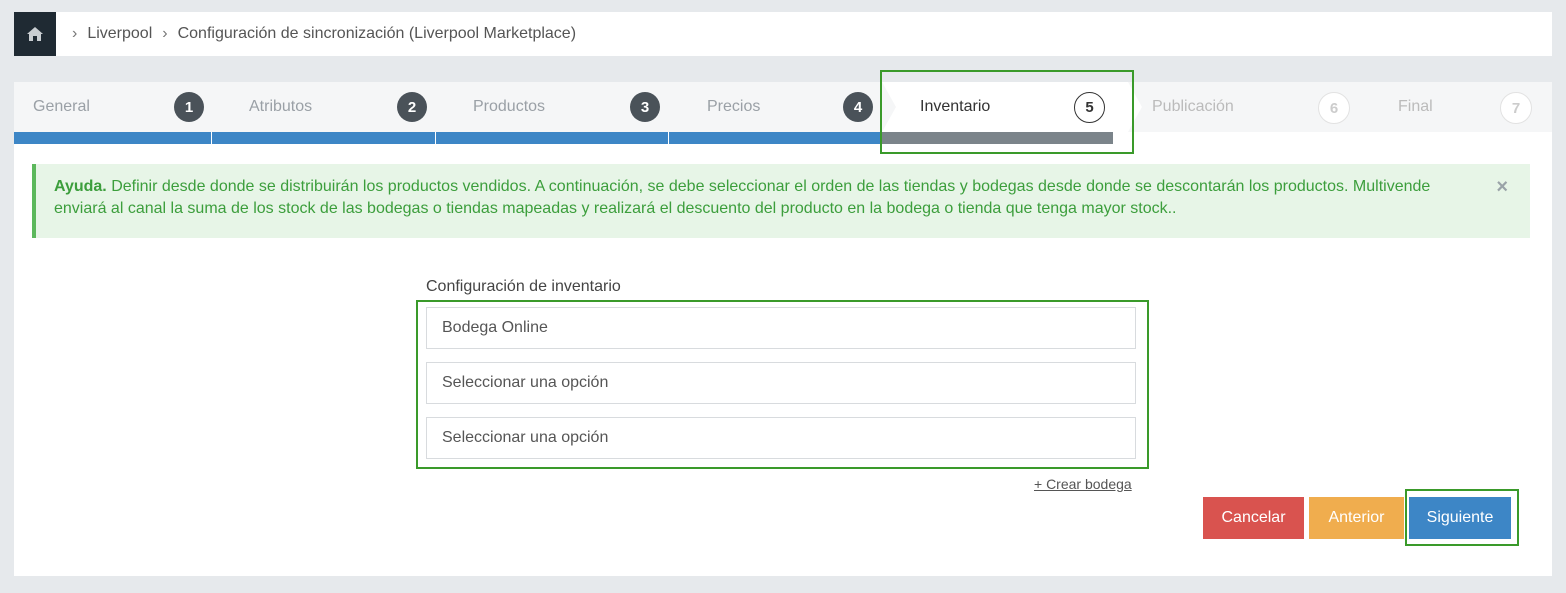 This screenshot has height=593, width=1566. Describe the element at coordinates (1460, 518) in the screenshot. I see `next-button: Siguiente` at that location.